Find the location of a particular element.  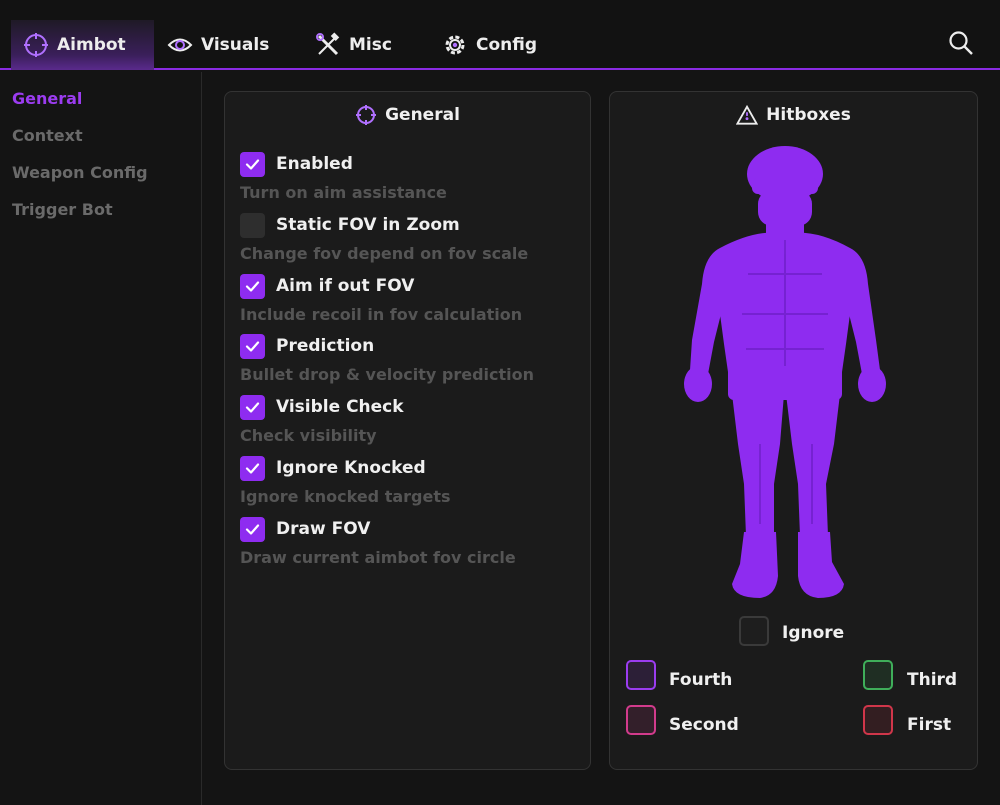

option-description: Change fov depend on fov scale is located at coordinates (384, 253).